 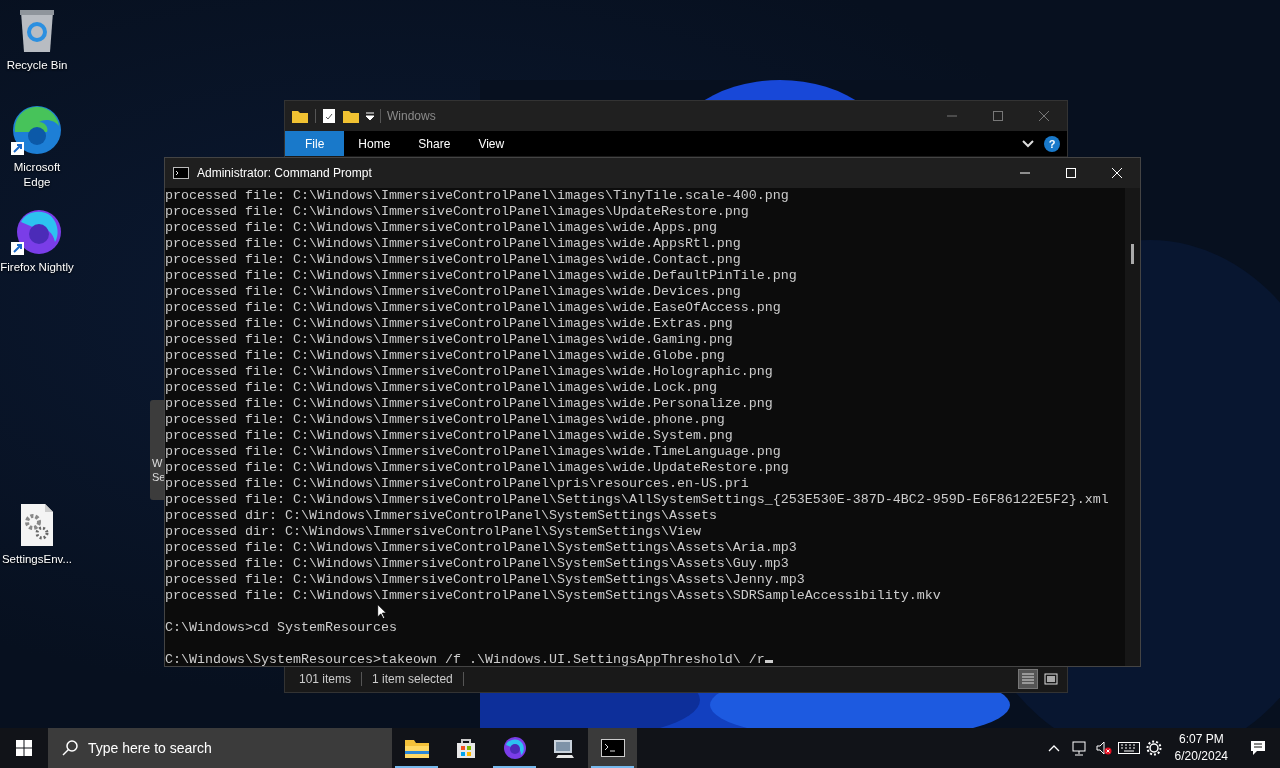 What do you see at coordinates (382, 611) in the screenshot?
I see `mouse-pointer-icon` at bounding box center [382, 611].